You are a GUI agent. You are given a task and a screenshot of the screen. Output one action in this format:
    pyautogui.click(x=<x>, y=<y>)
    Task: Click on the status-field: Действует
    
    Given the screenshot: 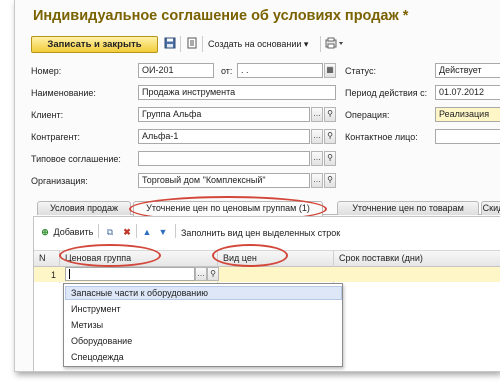 What is the action you would take?
    pyautogui.click(x=467, y=70)
    